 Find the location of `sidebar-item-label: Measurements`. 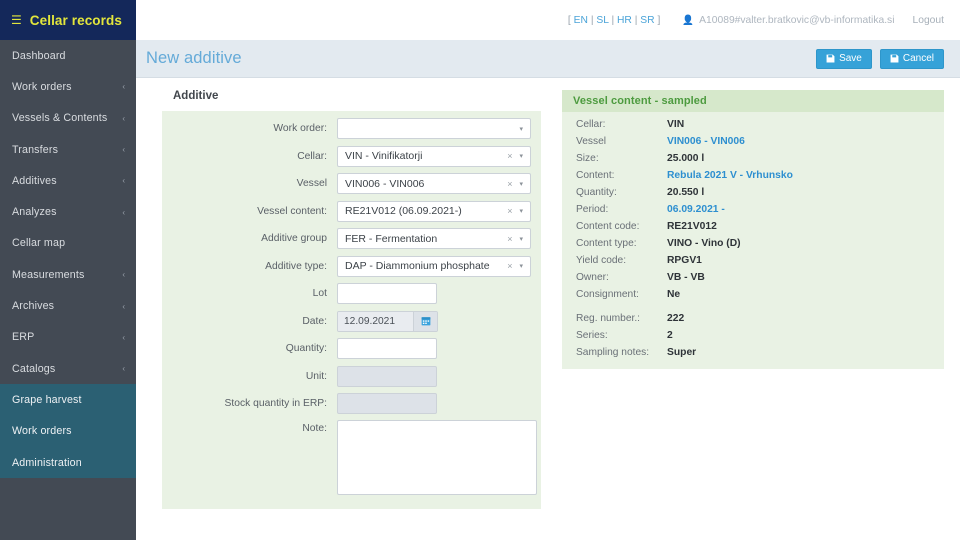

sidebar-item-label: Measurements is located at coordinates (48, 274).